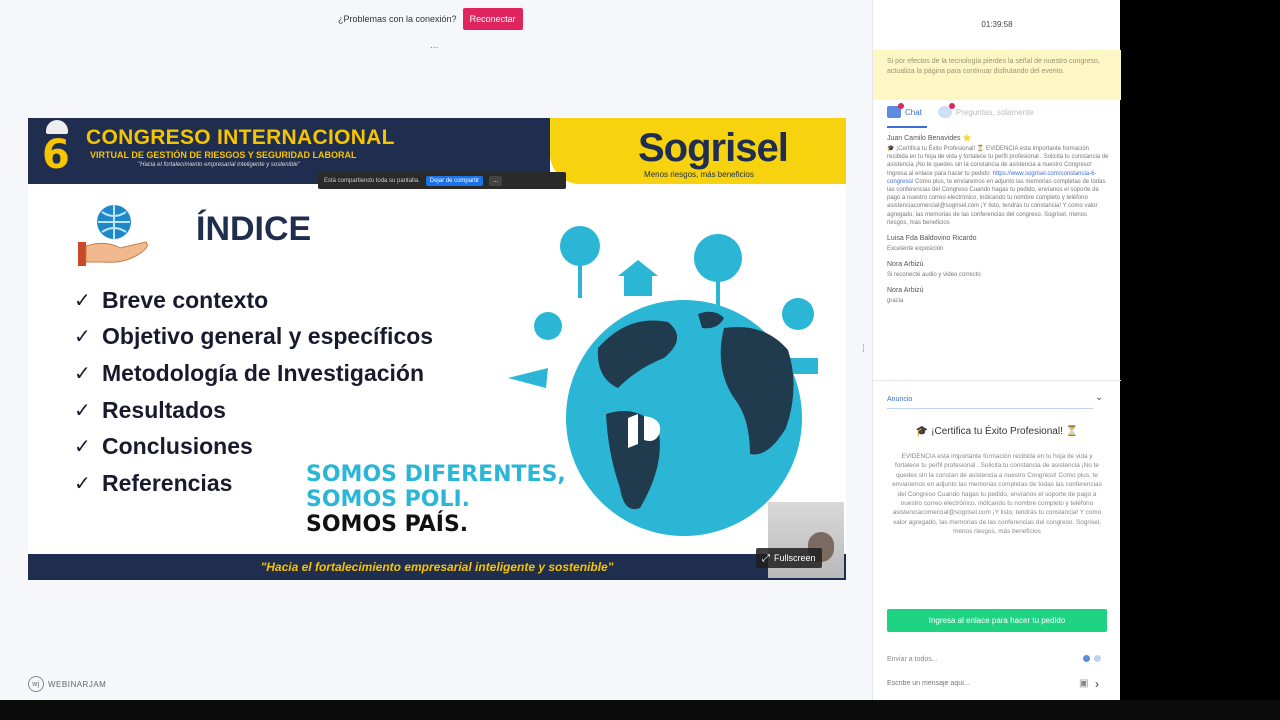 Image resolution: width=1280 pixels, height=720 pixels. What do you see at coordinates (934, 275) in the screenshot?
I see `message-text: Si reconecté audio y video correcto` at bounding box center [934, 275].